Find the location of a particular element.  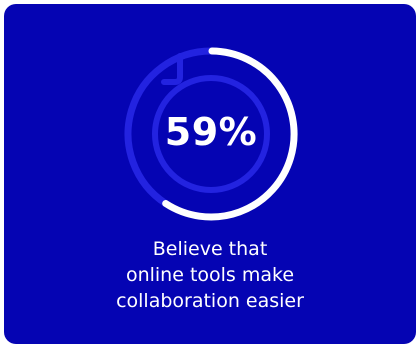

stat-percentage: 59% is located at coordinates (211, 132).